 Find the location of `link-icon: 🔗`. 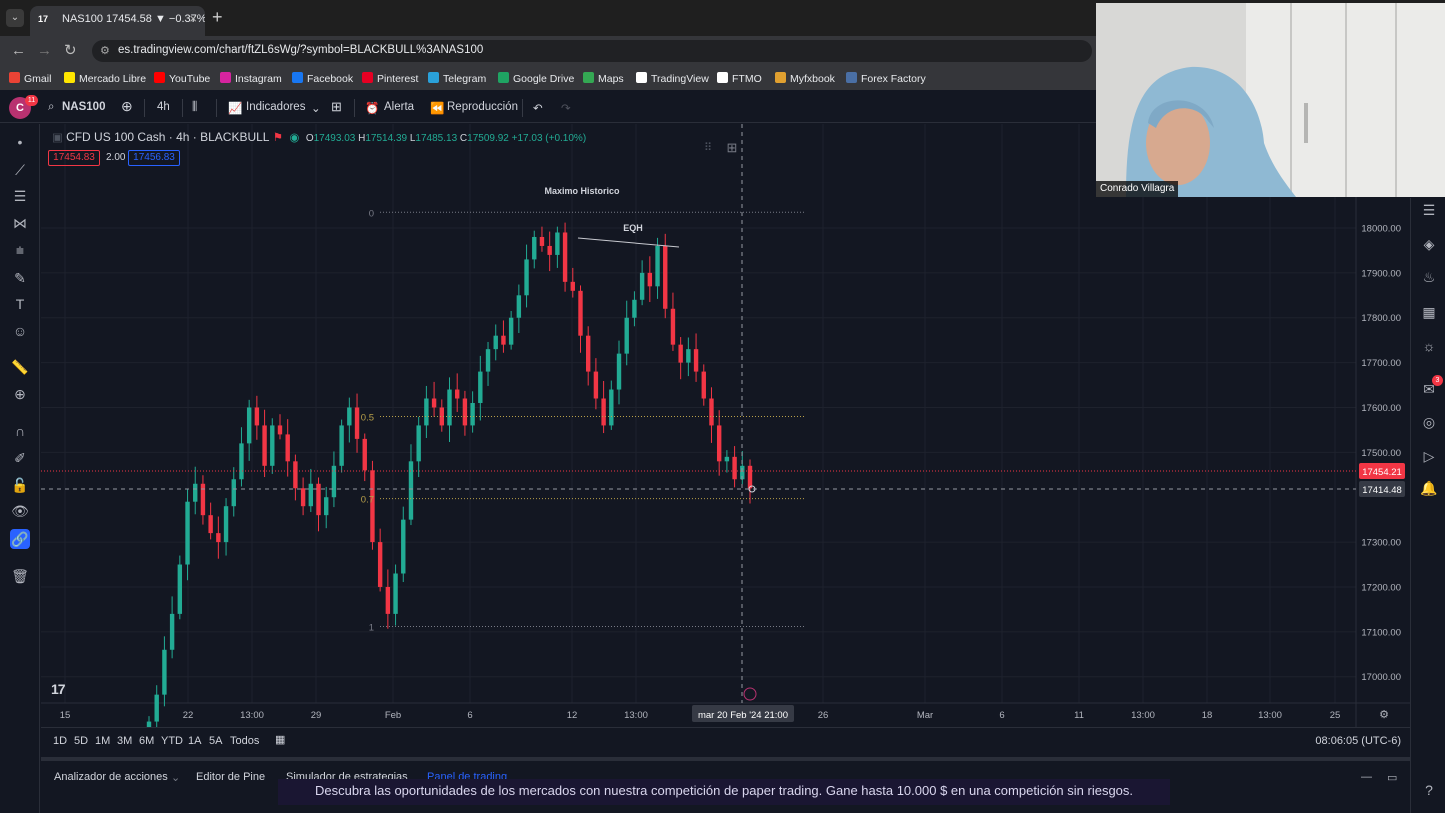

link-icon: 🔗 is located at coordinates (20, 539).